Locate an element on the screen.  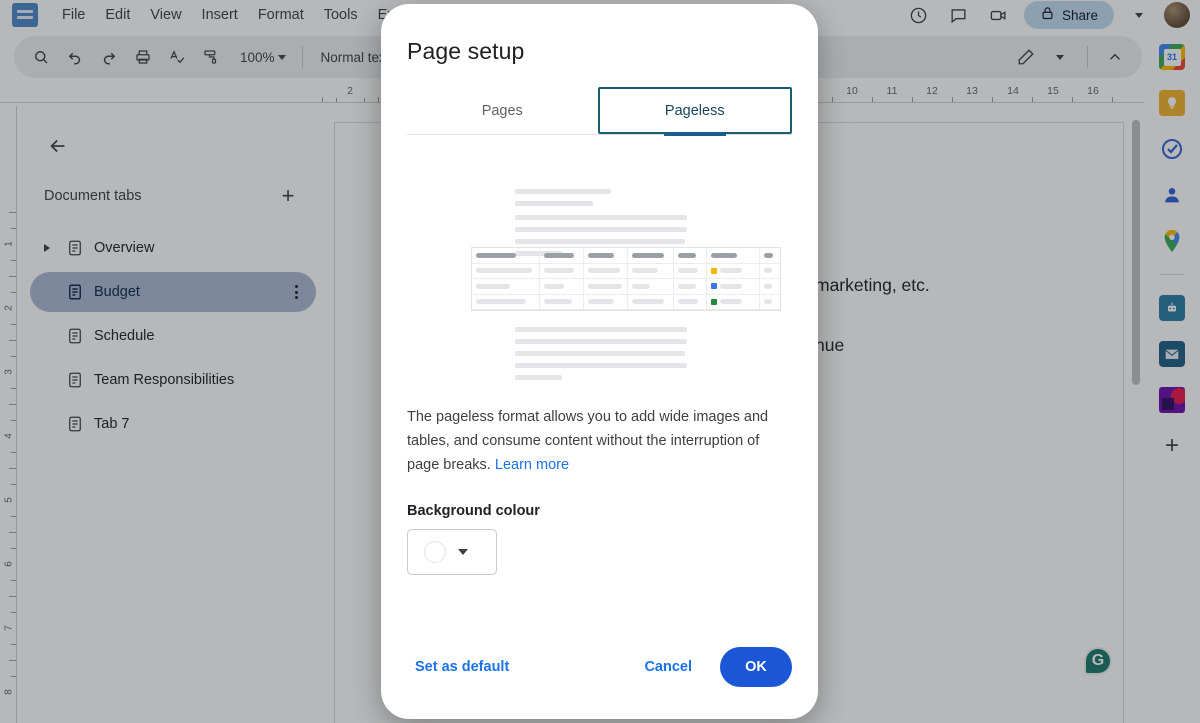
background-colour-label: Background colour is located at coordinates (473, 511).